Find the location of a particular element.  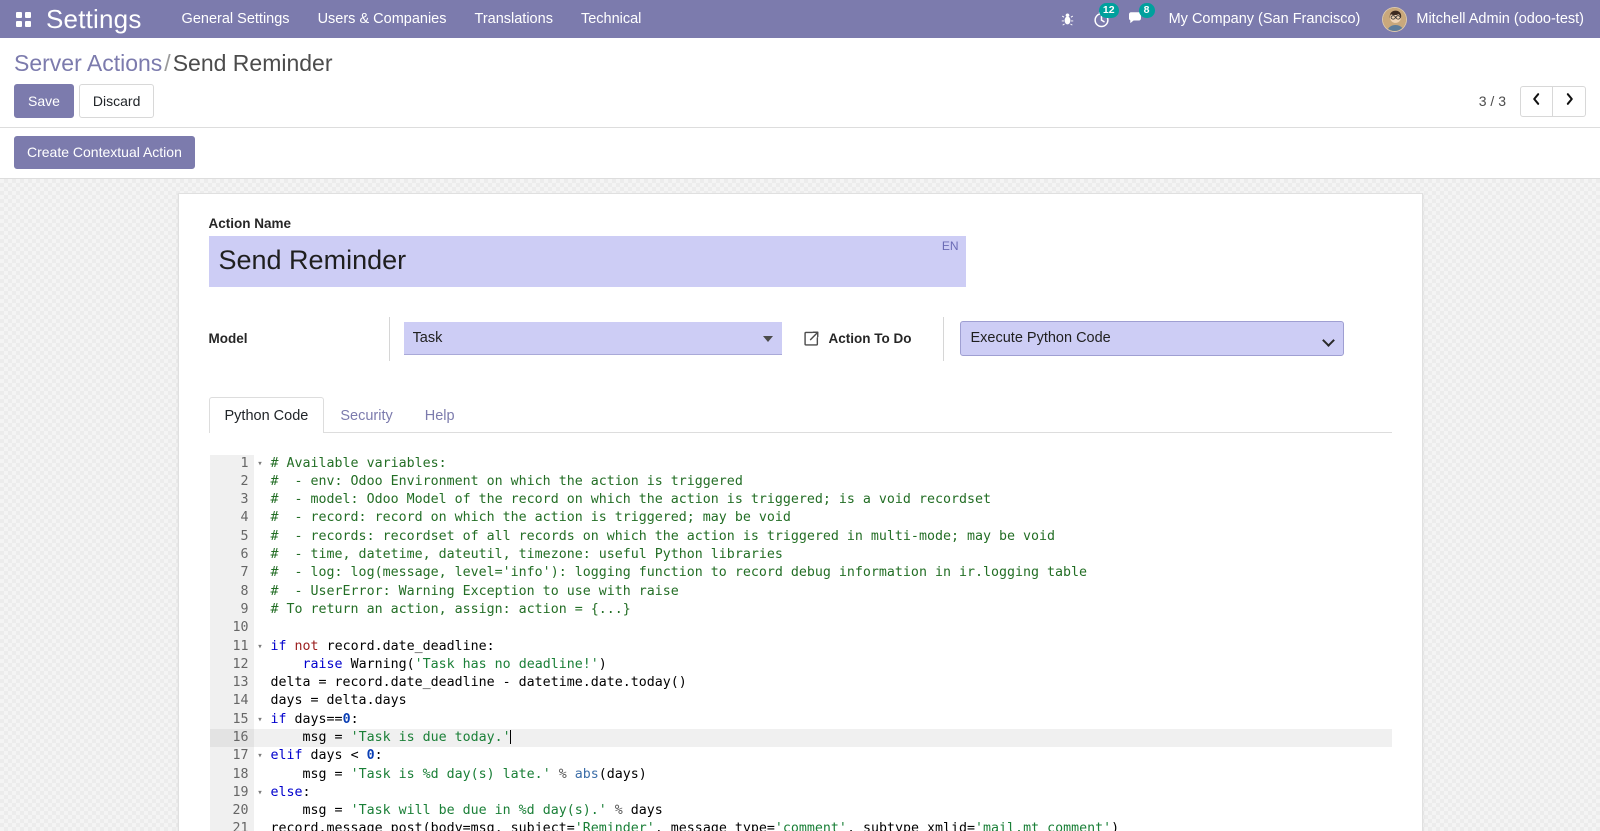

nav-item-users-companies: Users & Companies is located at coordinates (382, 19).